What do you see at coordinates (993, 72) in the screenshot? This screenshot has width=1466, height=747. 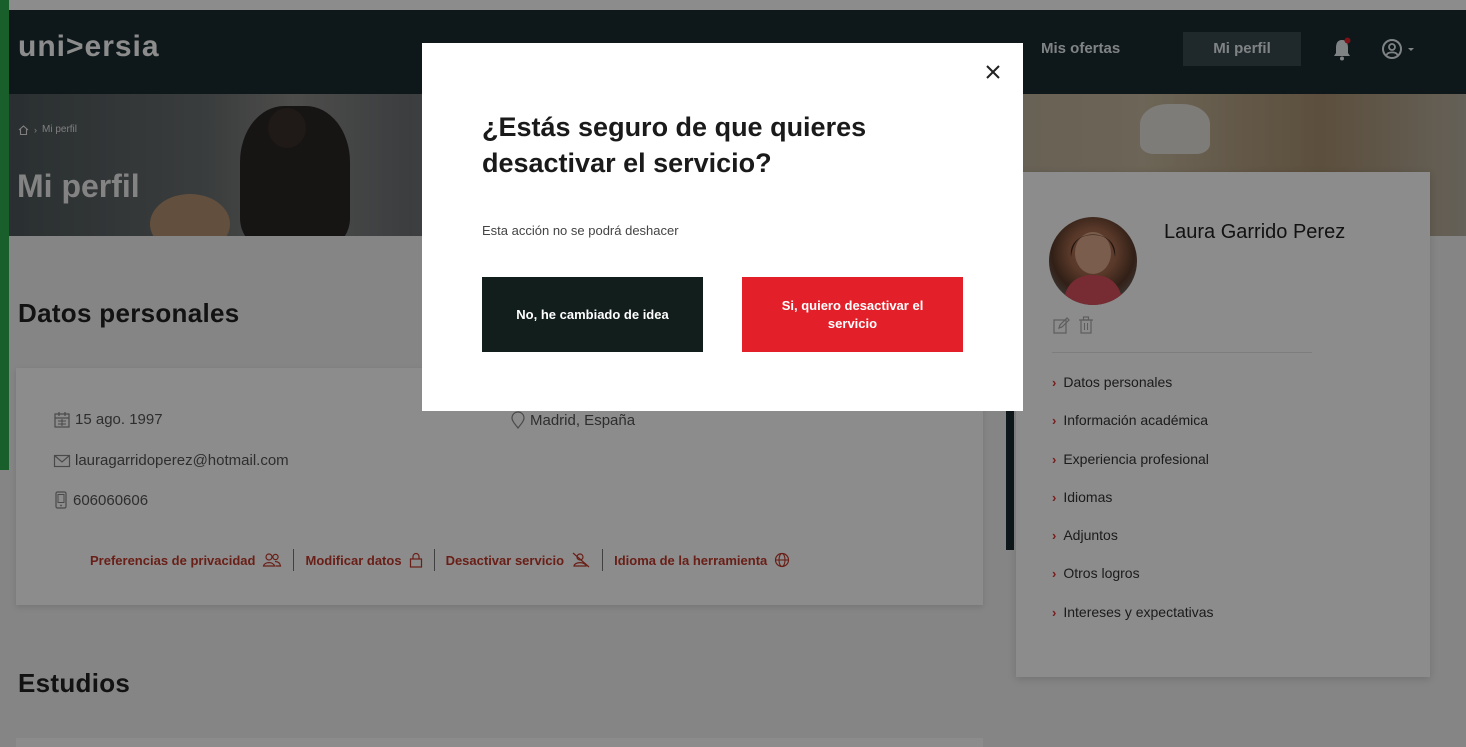 I see `close-icon` at bounding box center [993, 72].